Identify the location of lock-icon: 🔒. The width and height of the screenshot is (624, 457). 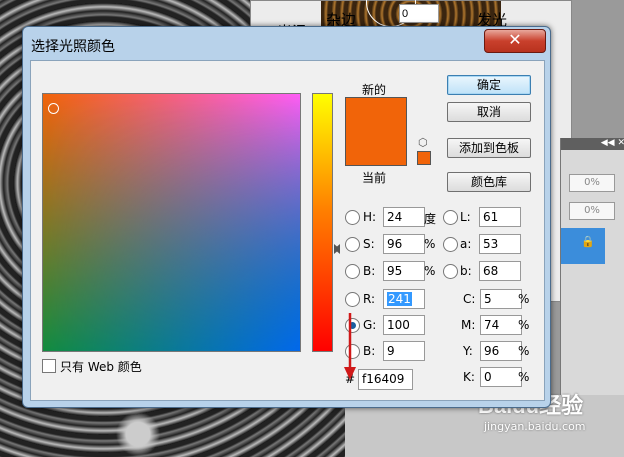
(588, 241).